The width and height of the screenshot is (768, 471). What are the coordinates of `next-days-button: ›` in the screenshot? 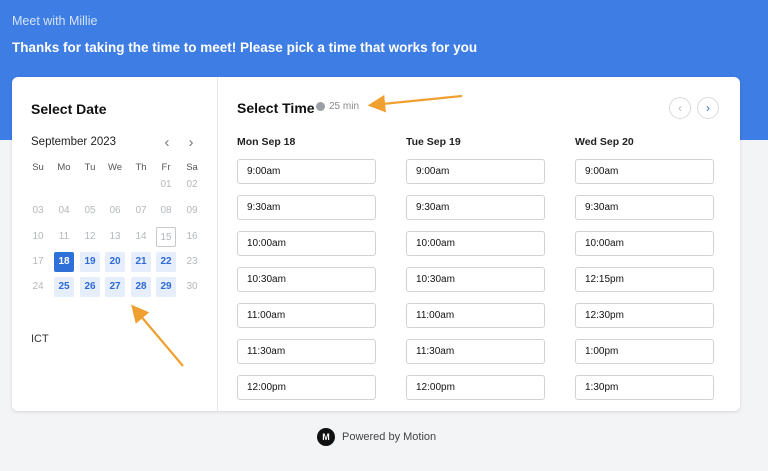 It's located at (708, 108).